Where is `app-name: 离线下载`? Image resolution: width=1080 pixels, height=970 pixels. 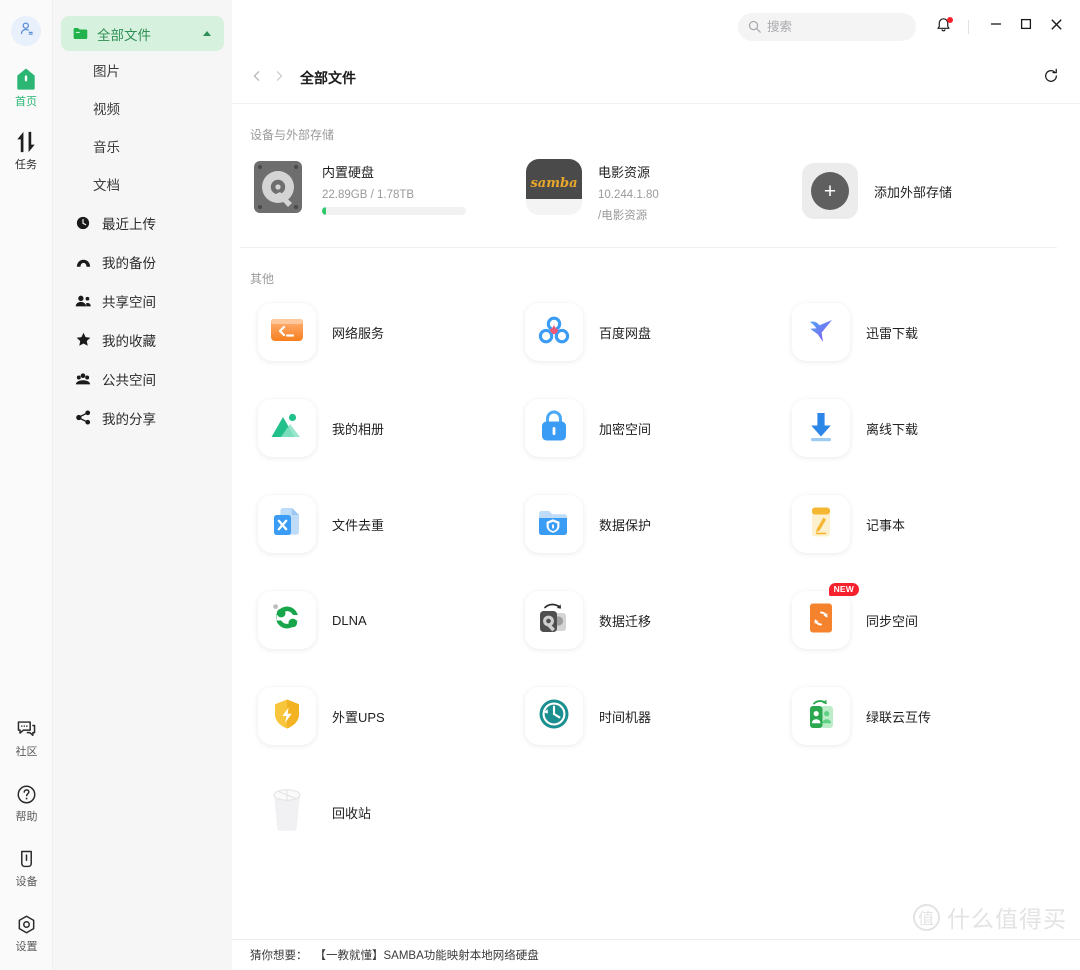 app-name: 离线下载 is located at coordinates (892, 429).